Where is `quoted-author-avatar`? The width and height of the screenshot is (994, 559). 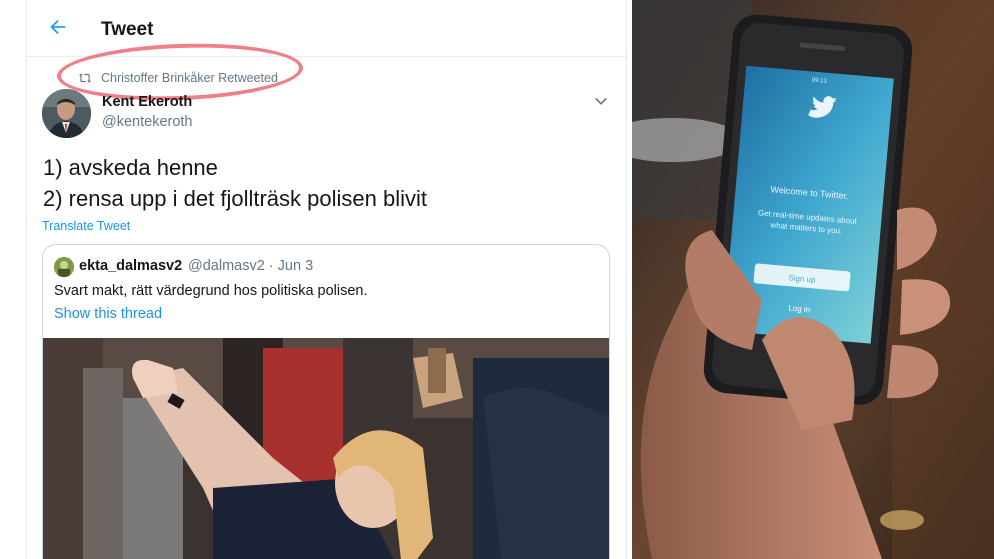 quoted-author-avatar is located at coordinates (64, 267).